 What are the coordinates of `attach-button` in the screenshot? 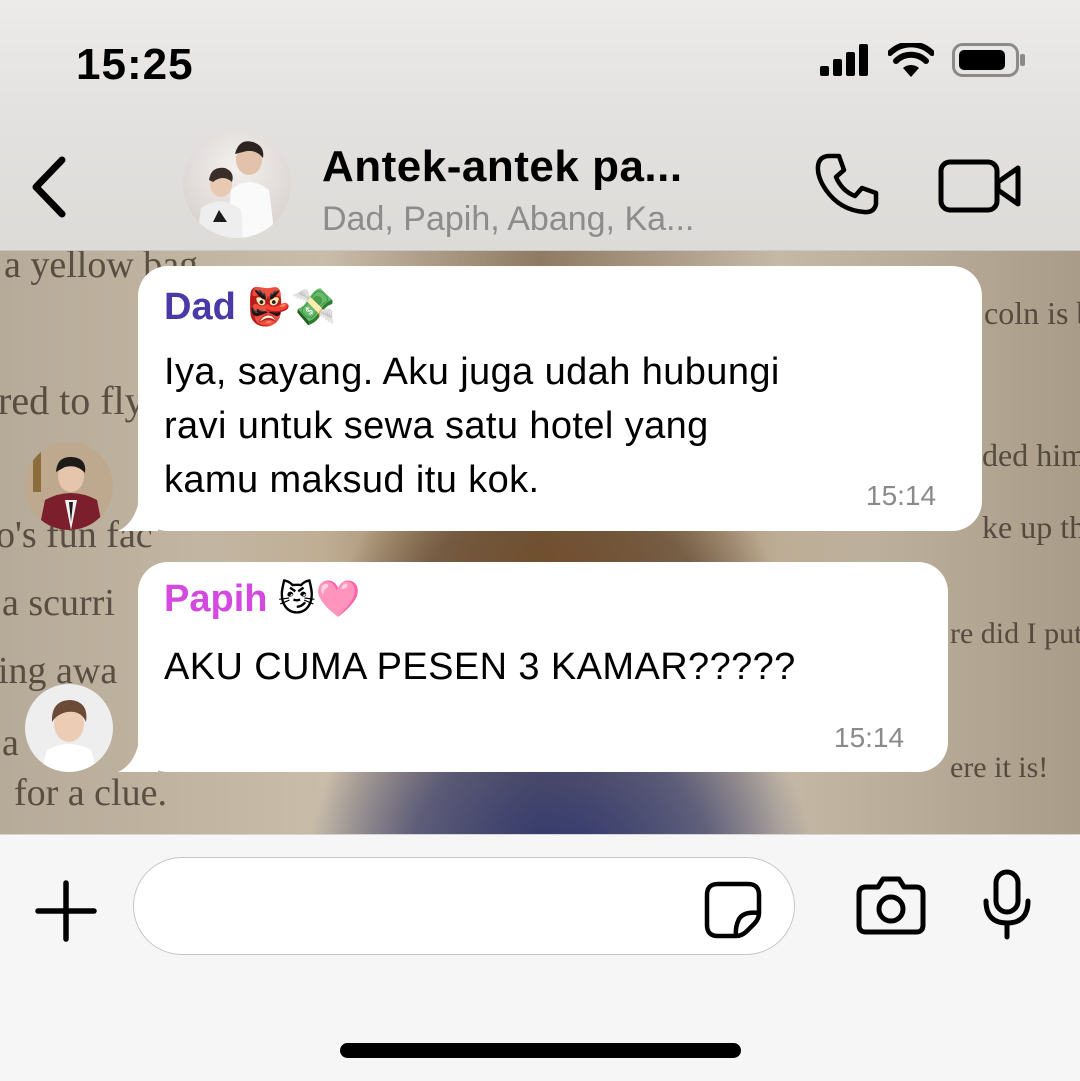 It's located at (66, 911).